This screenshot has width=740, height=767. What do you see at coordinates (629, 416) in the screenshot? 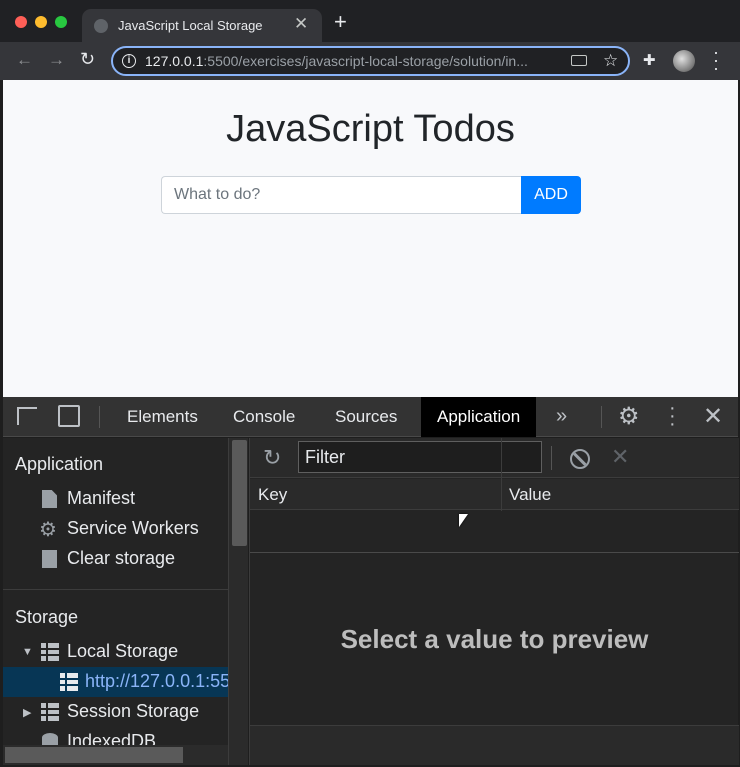
I see `settings-gear-icon: ⚙` at bounding box center [629, 416].